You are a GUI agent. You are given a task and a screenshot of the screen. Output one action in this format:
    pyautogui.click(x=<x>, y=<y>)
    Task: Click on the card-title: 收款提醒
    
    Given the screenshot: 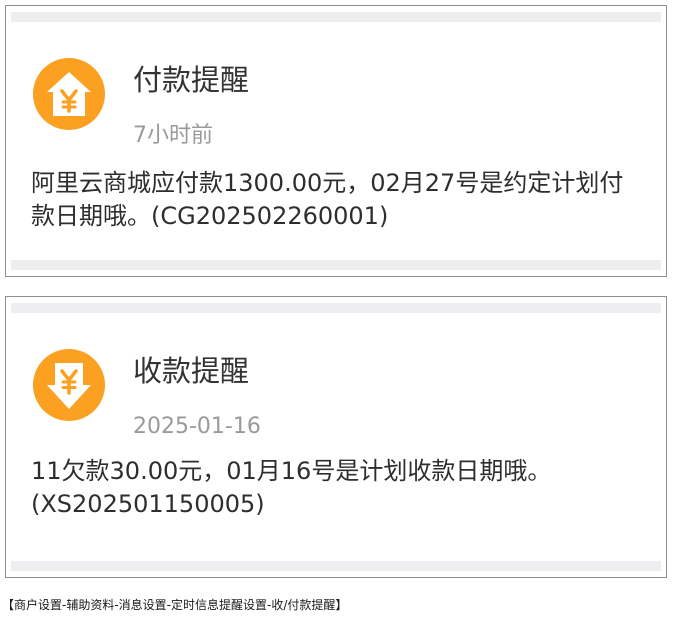 What is the action you would take?
    pyautogui.click(x=191, y=371)
    